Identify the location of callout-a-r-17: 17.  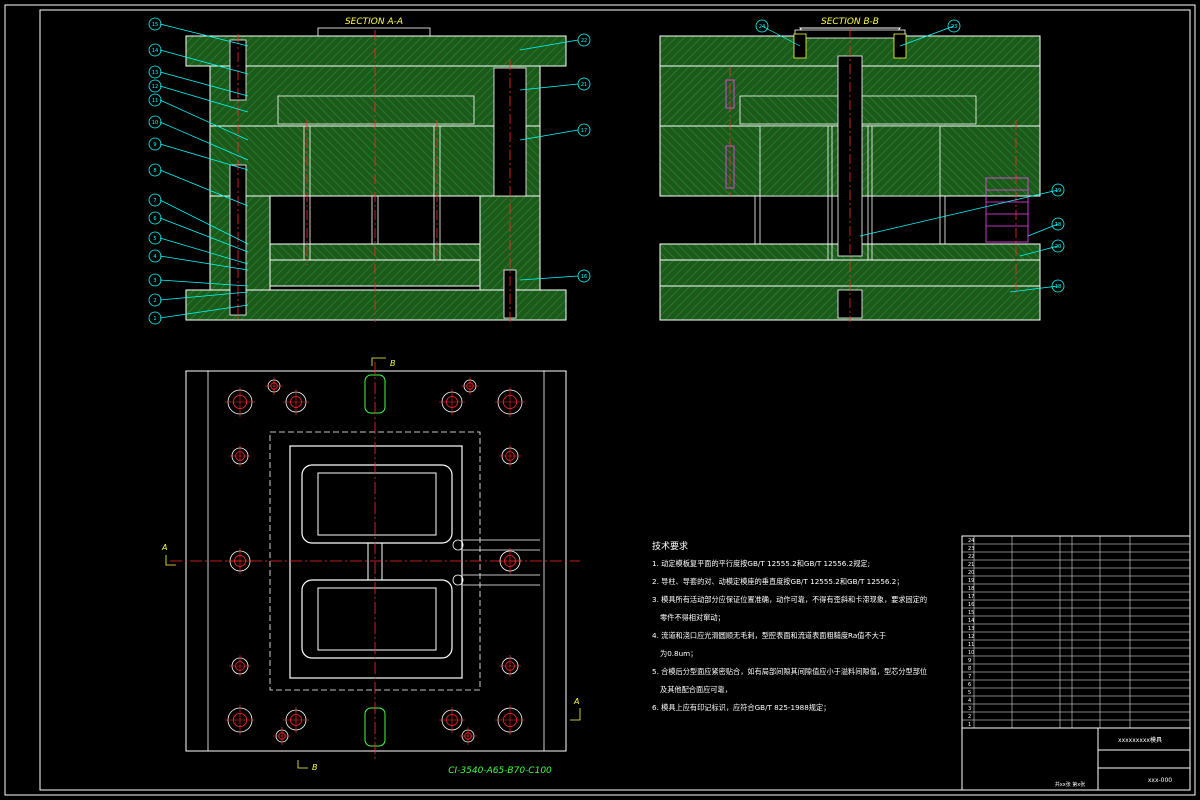
(584, 131).